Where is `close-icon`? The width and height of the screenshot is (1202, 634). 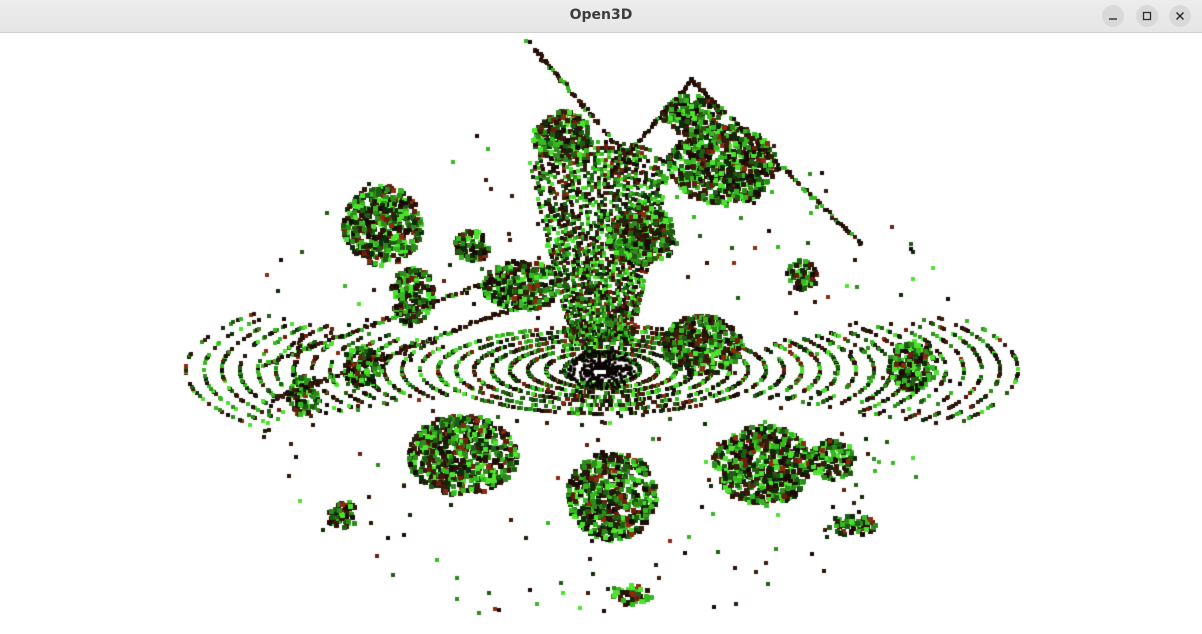
close-icon is located at coordinates (1180, 16).